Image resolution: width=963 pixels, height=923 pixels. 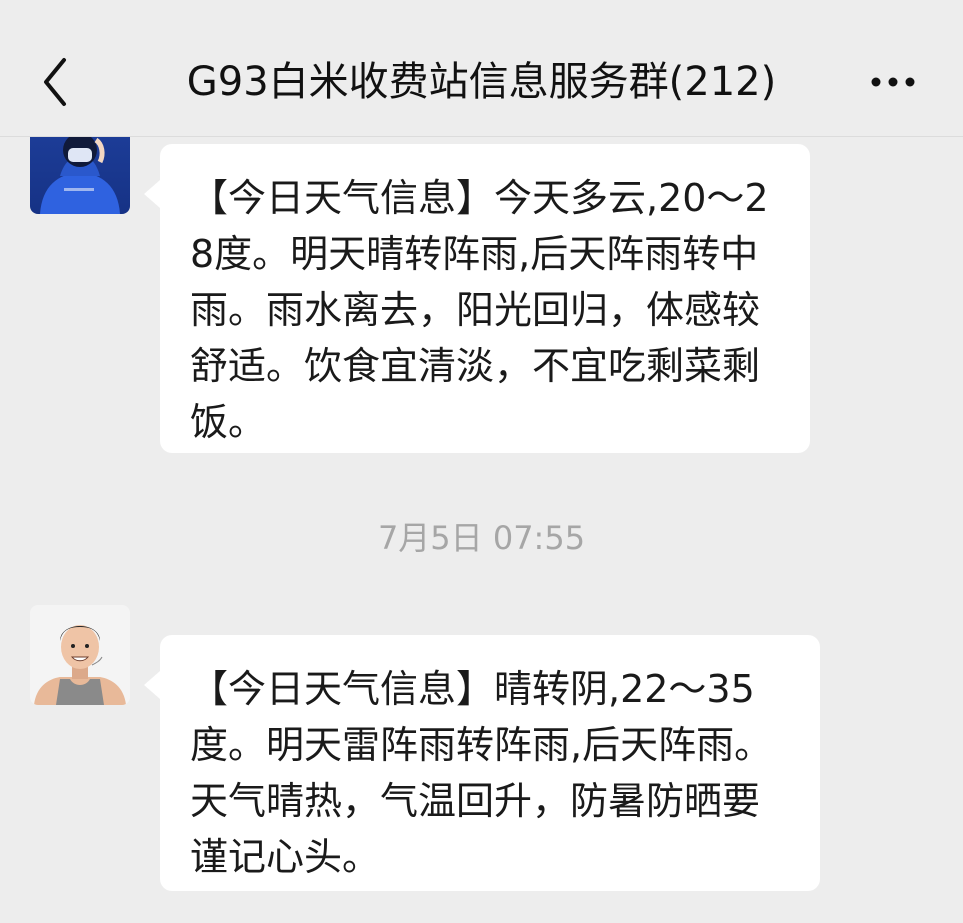 What do you see at coordinates (481, 538) in the screenshot?
I see `message-timestamp: 7月5日 07:55` at bounding box center [481, 538].